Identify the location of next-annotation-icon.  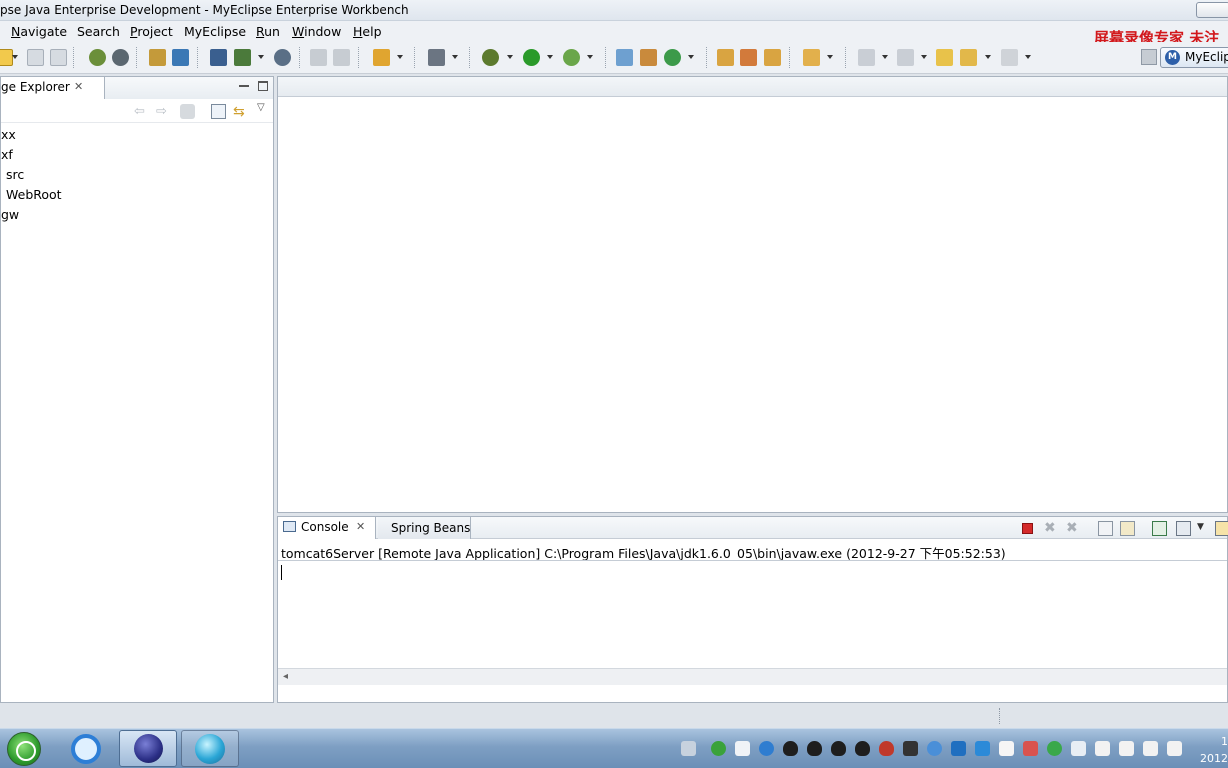
(866, 57).